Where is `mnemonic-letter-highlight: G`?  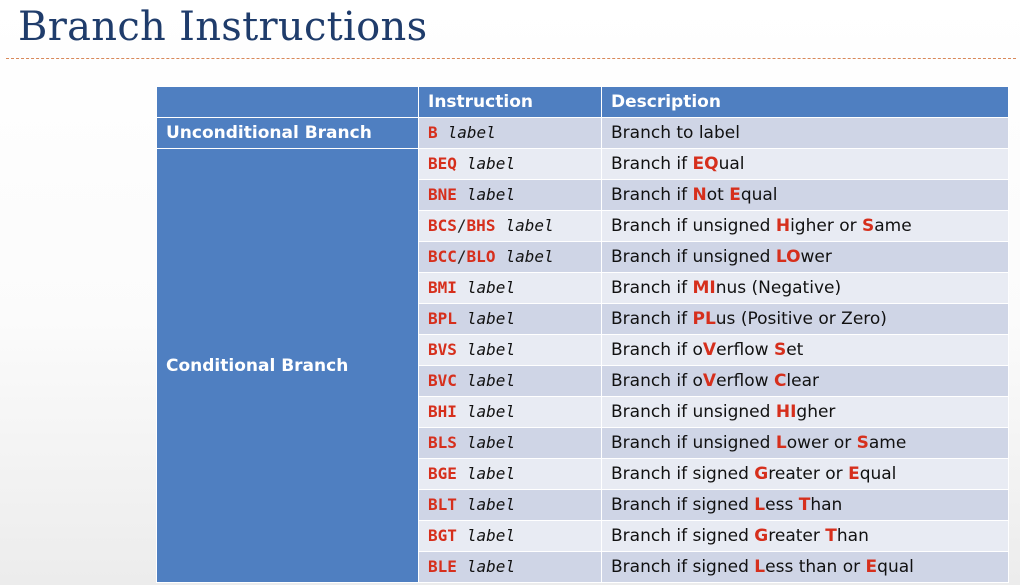
mnemonic-letter-highlight: G is located at coordinates (761, 536).